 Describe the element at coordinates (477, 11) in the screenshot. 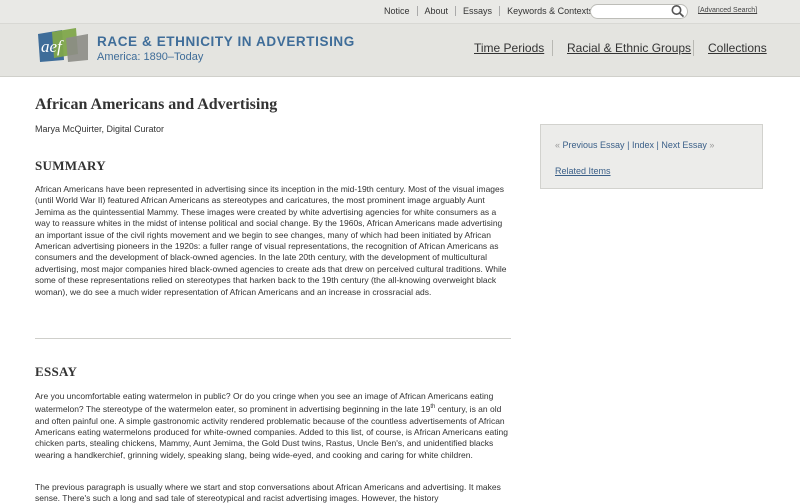

I see `essays-link: Essays` at that location.